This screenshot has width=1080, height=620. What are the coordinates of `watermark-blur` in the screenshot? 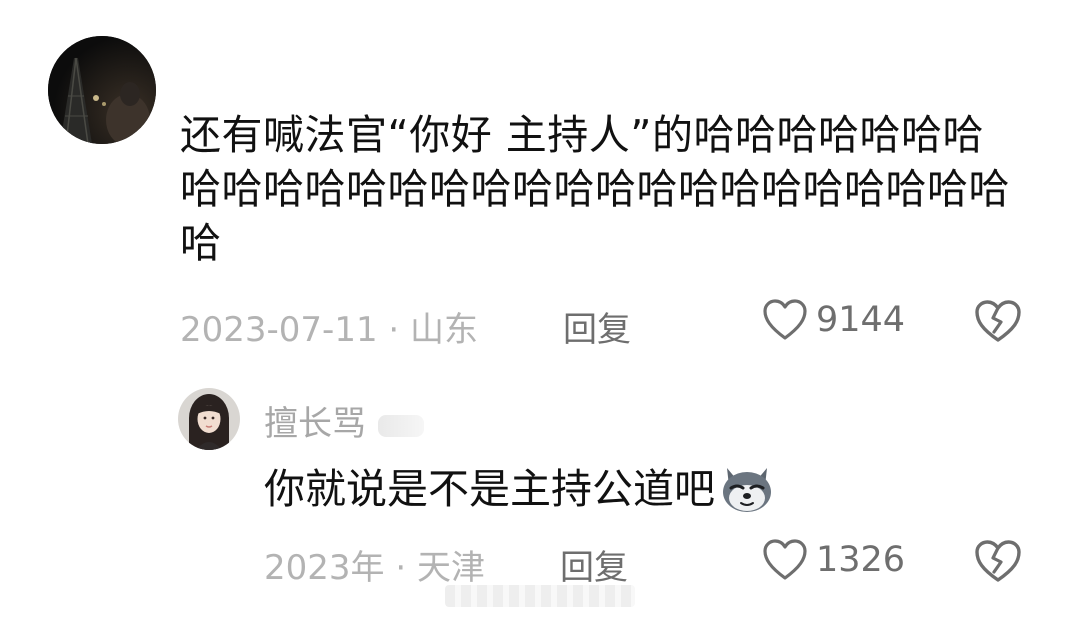 It's located at (540, 596).